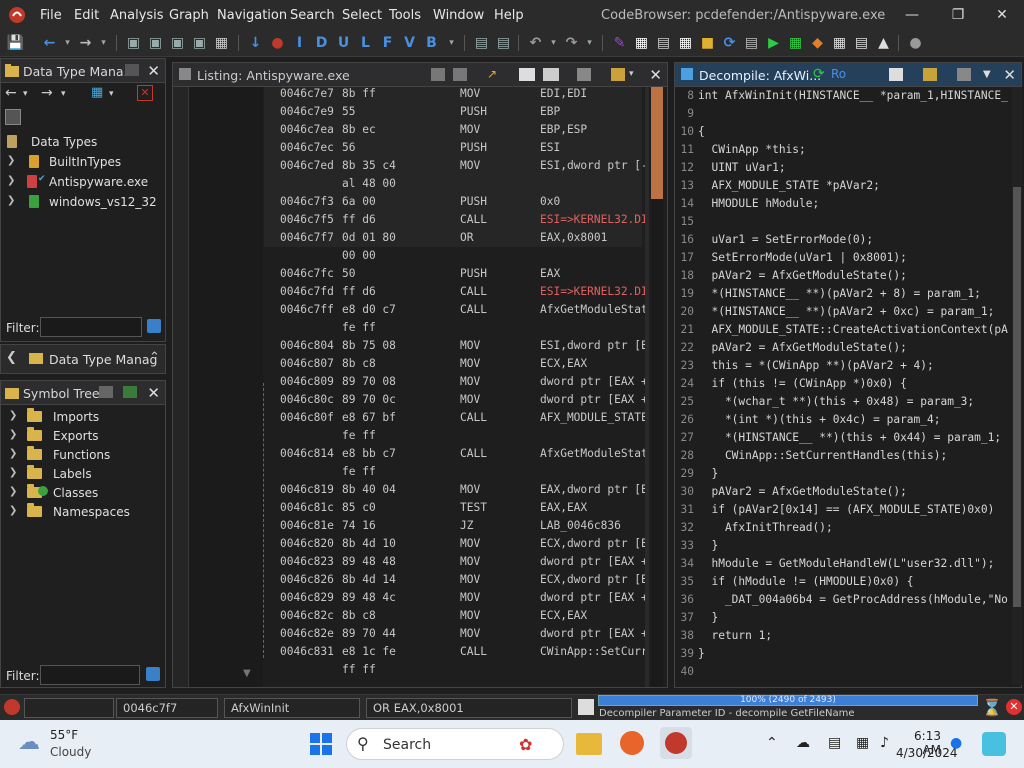 This screenshot has width=1024, height=768. What do you see at coordinates (571, 43) in the screenshot?
I see `redo-icon: ↷` at bounding box center [571, 43].